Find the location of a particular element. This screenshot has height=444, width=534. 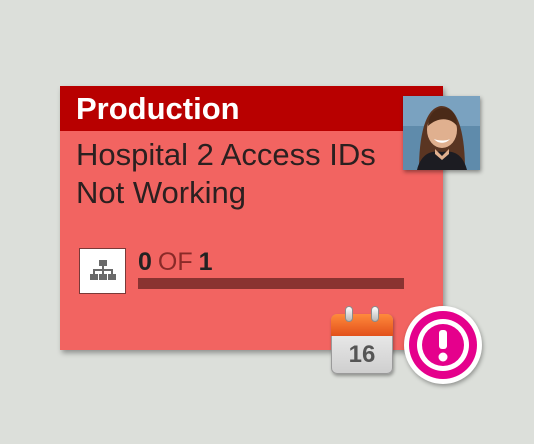

calendar-header-strip is located at coordinates (362, 325).